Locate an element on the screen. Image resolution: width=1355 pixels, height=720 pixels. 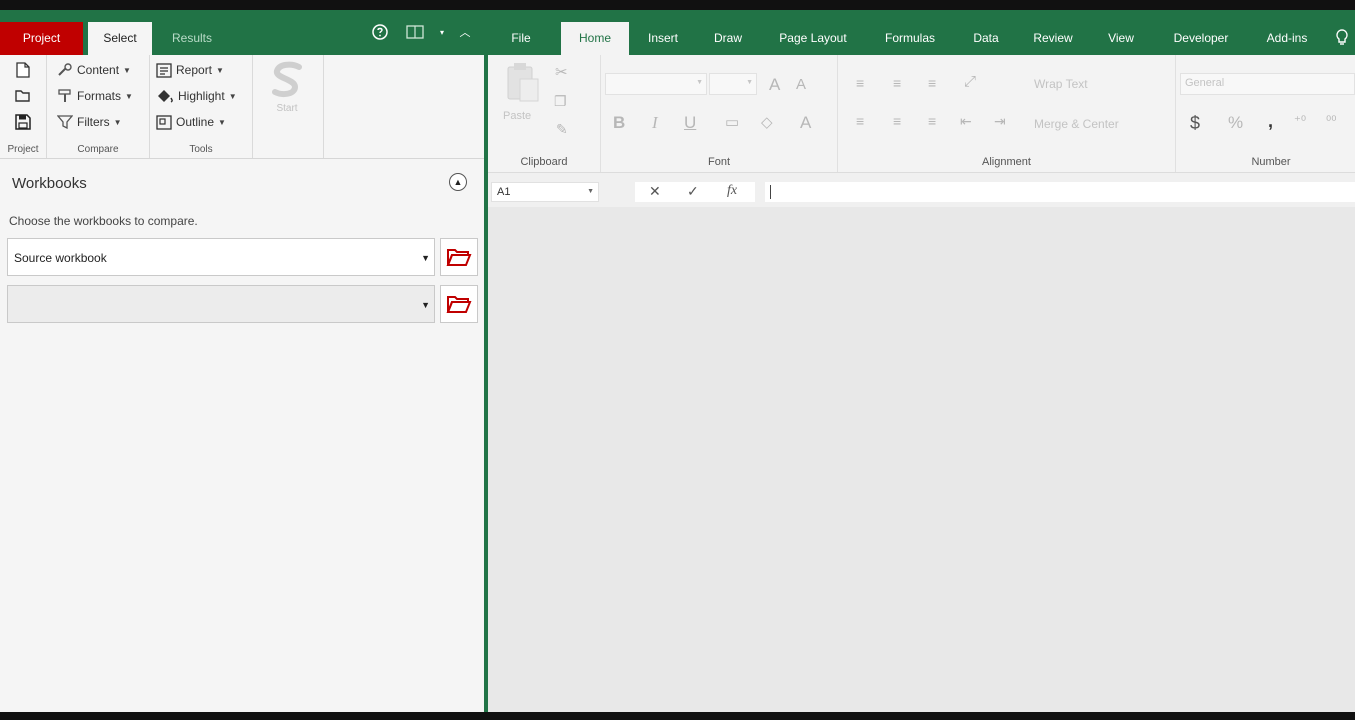
increase-indent-icon: ⇥ is located at coordinates (1000, 121).